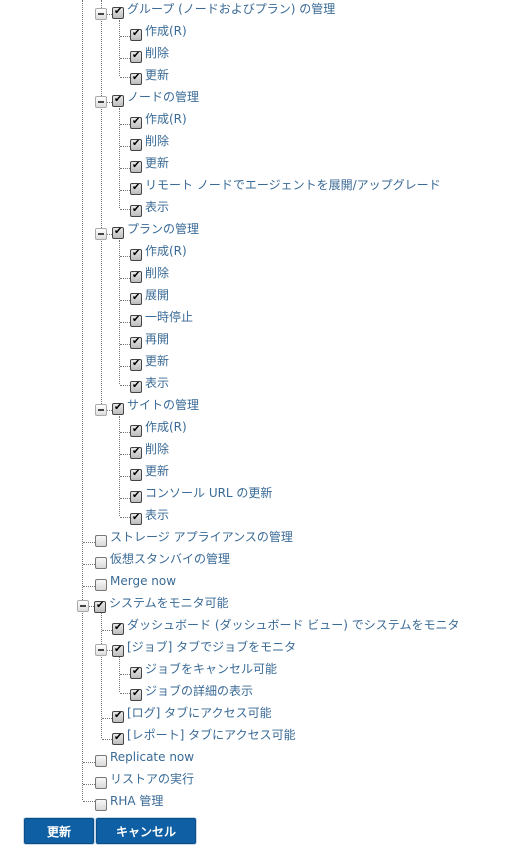  What do you see at coordinates (136, 801) in the screenshot?
I see `tree-node-label: RHA 管理` at bounding box center [136, 801].